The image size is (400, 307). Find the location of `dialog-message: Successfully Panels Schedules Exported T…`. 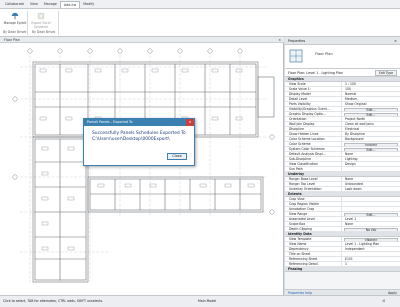

dialog-message: Successfully Panels Schedules Exported T… is located at coordinates (139, 136).